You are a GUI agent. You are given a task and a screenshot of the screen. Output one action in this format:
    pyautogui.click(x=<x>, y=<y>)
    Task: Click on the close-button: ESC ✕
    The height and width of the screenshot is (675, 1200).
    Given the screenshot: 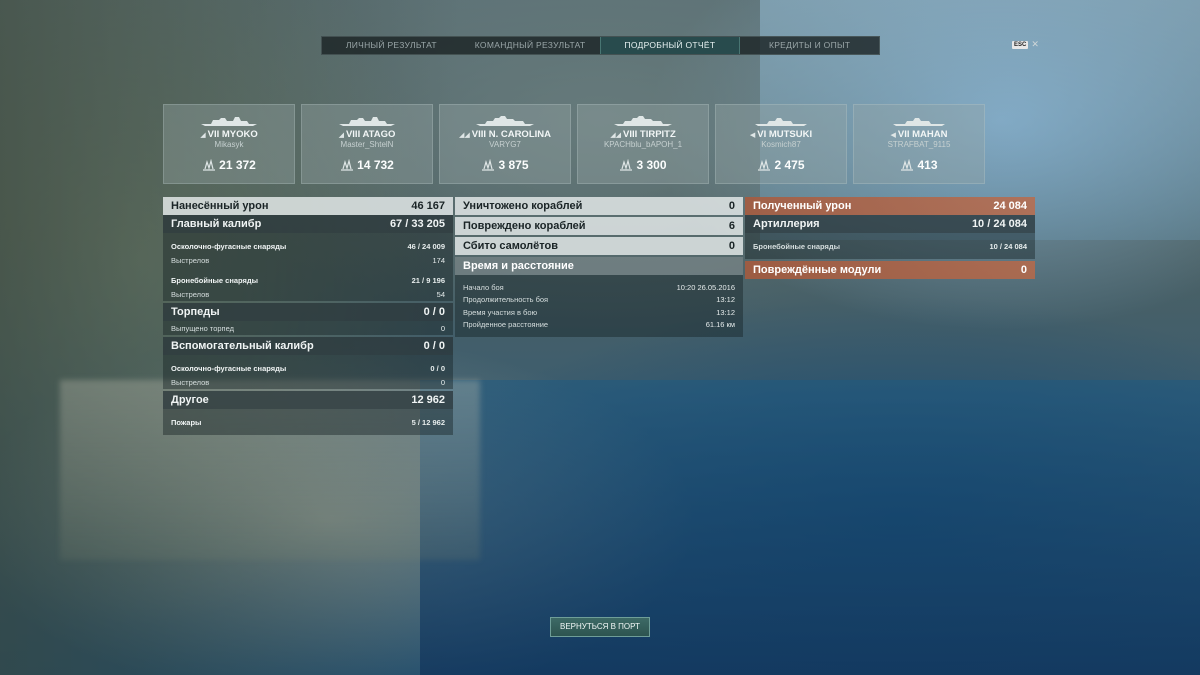 What is the action you would take?
    pyautogui.click(x=1025, y=44)
    